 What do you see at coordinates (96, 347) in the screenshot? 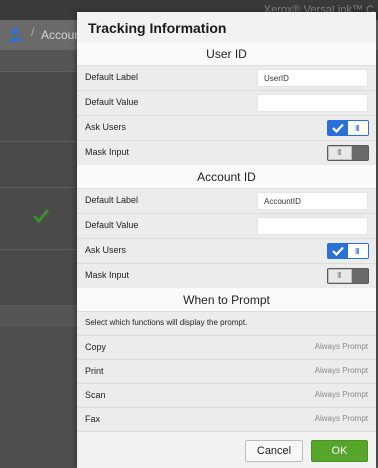
I see `prompt-function-label: Copy` at bounding box center [96, 347].